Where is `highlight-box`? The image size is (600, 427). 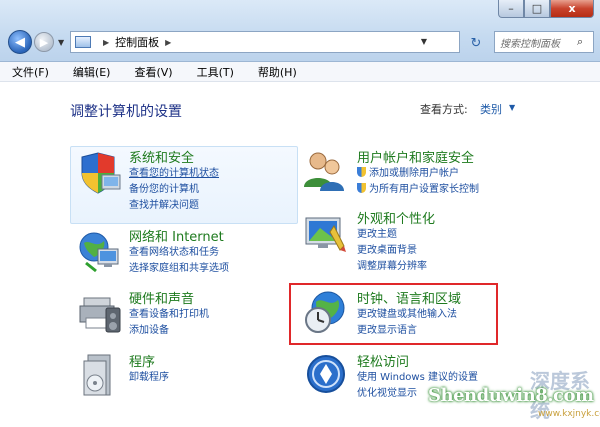 highlight-box is located at coordinates (393, 314).